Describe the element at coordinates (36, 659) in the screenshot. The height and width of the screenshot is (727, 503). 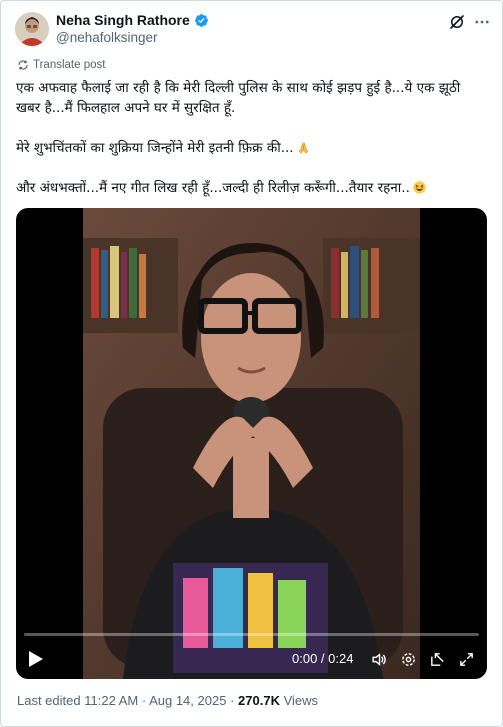
I see `play-icon` at that location.